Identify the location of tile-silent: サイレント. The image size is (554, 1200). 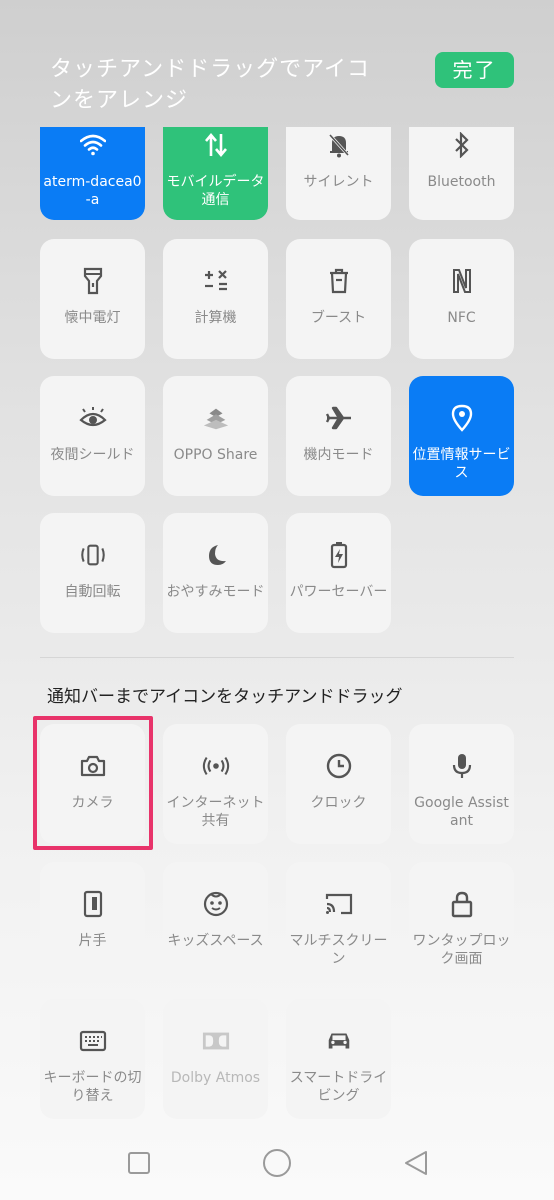
(338, 173).